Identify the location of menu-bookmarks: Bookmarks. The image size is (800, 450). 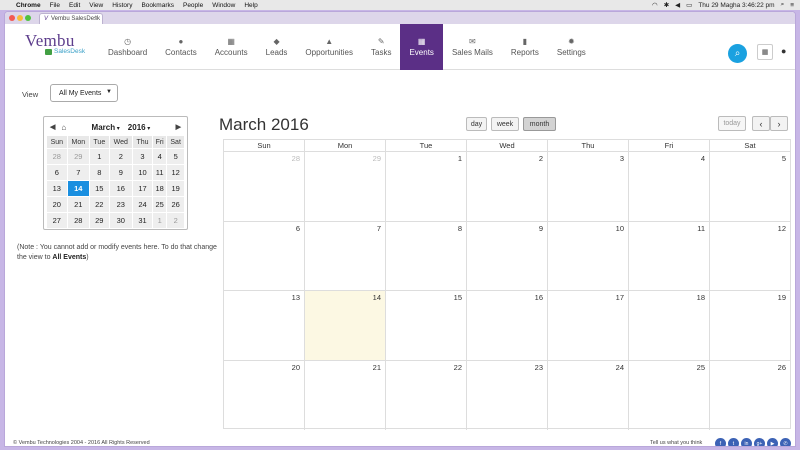
(157, 5).